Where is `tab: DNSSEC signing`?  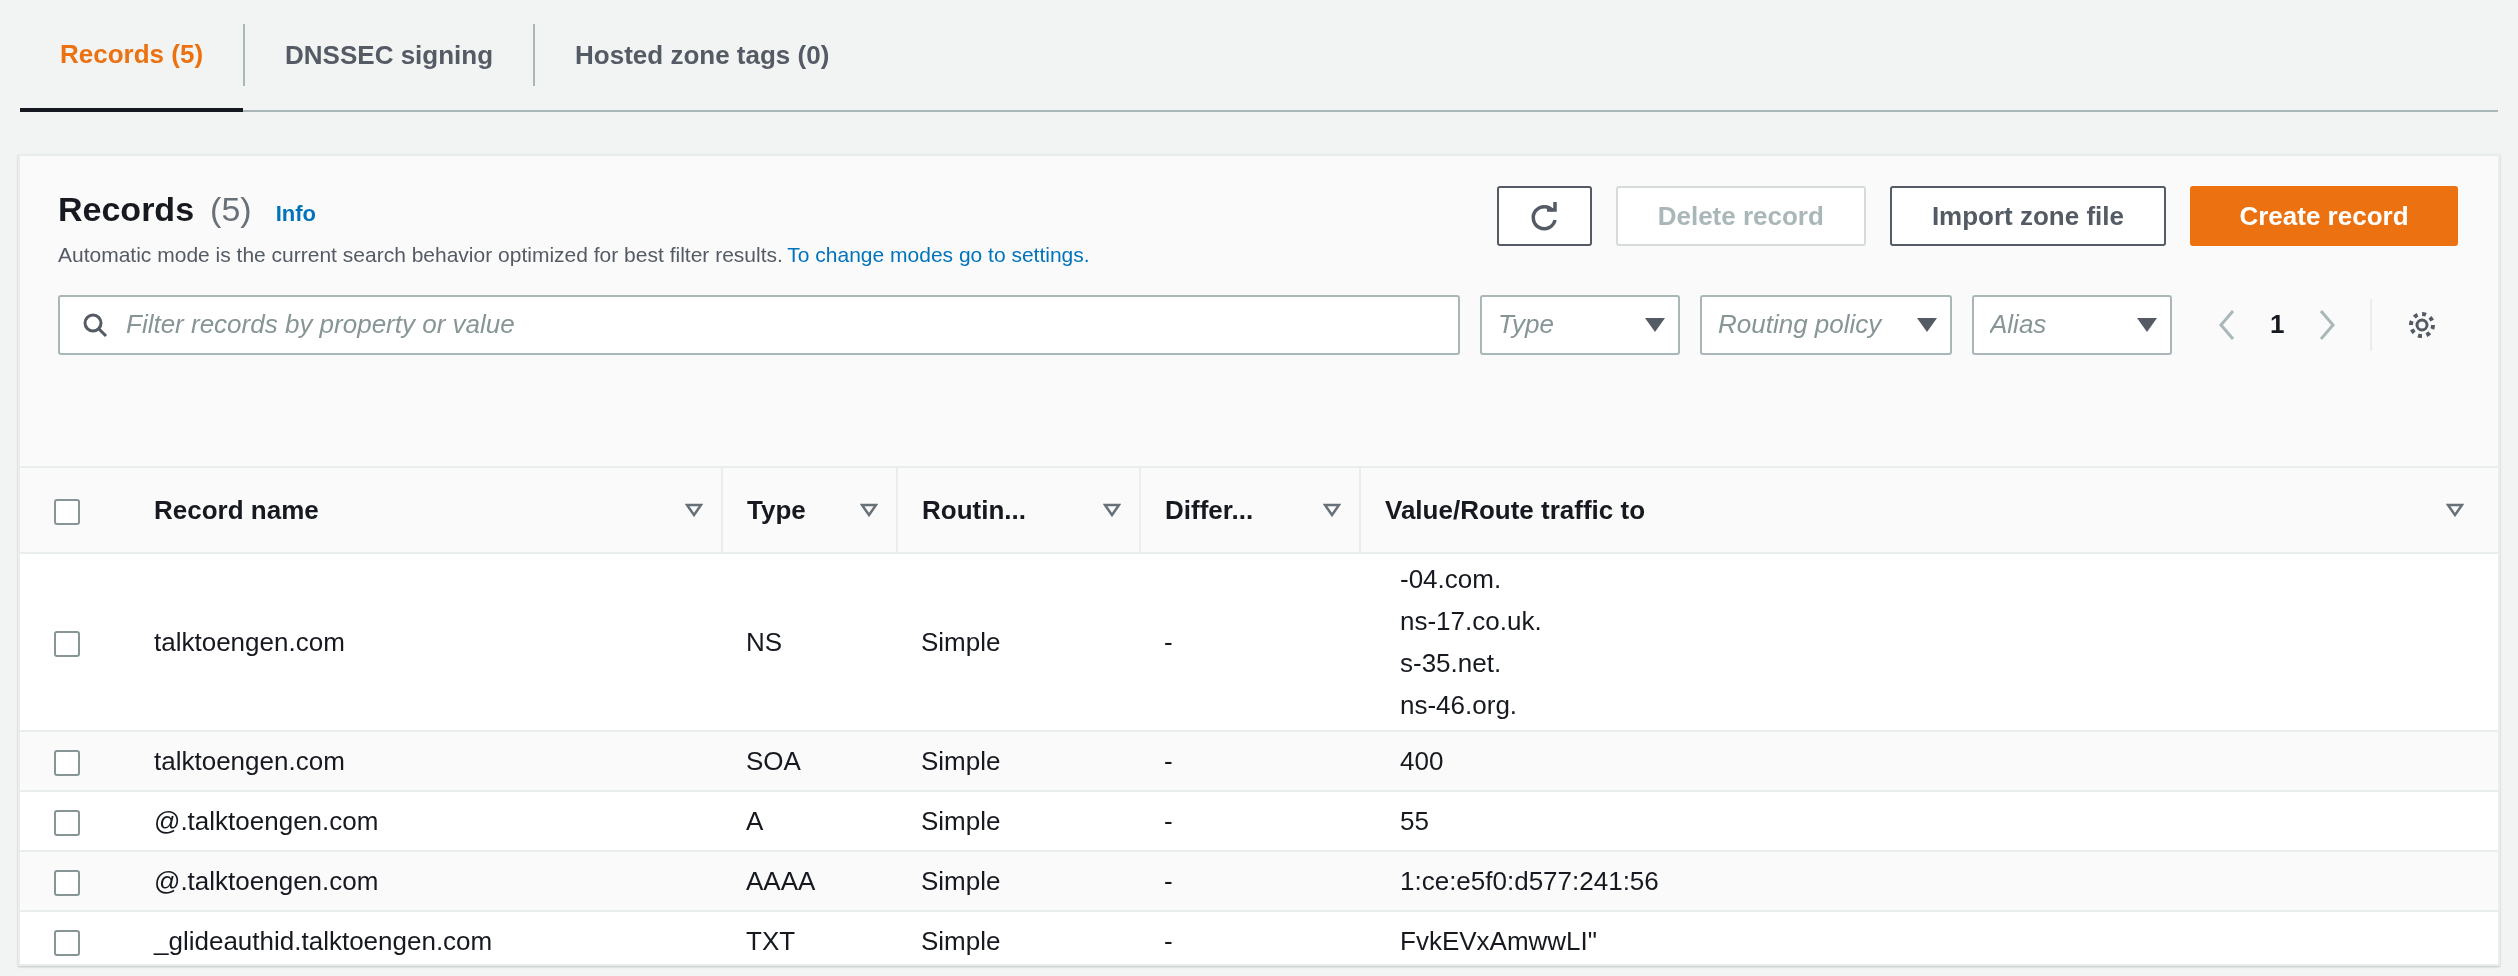 tab: DNSSEC signing is located at coordinates (389, 55).